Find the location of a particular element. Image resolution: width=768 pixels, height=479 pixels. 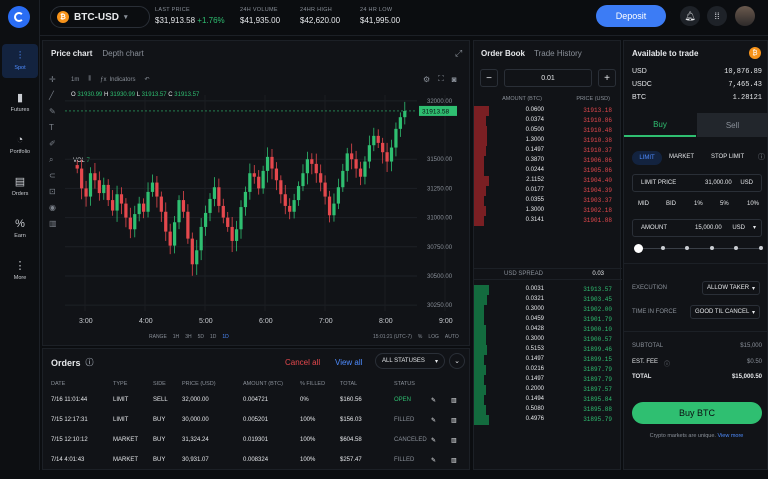

percent-toggle: % is located at coordinates (420, 337).